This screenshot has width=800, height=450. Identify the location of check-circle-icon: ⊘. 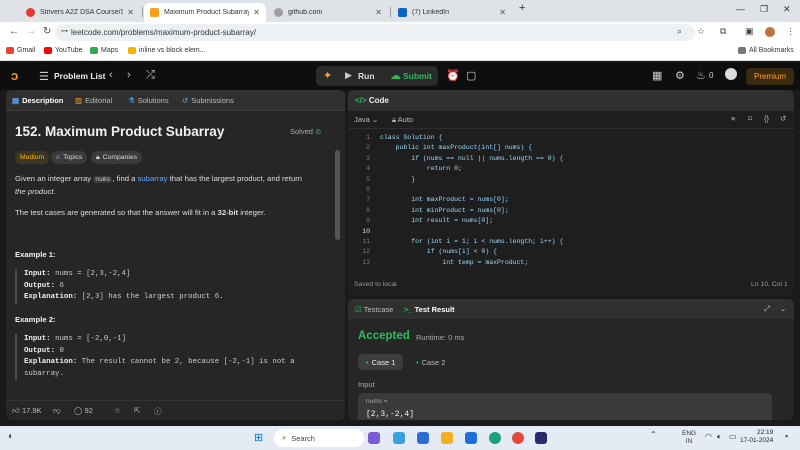
(318, 131).